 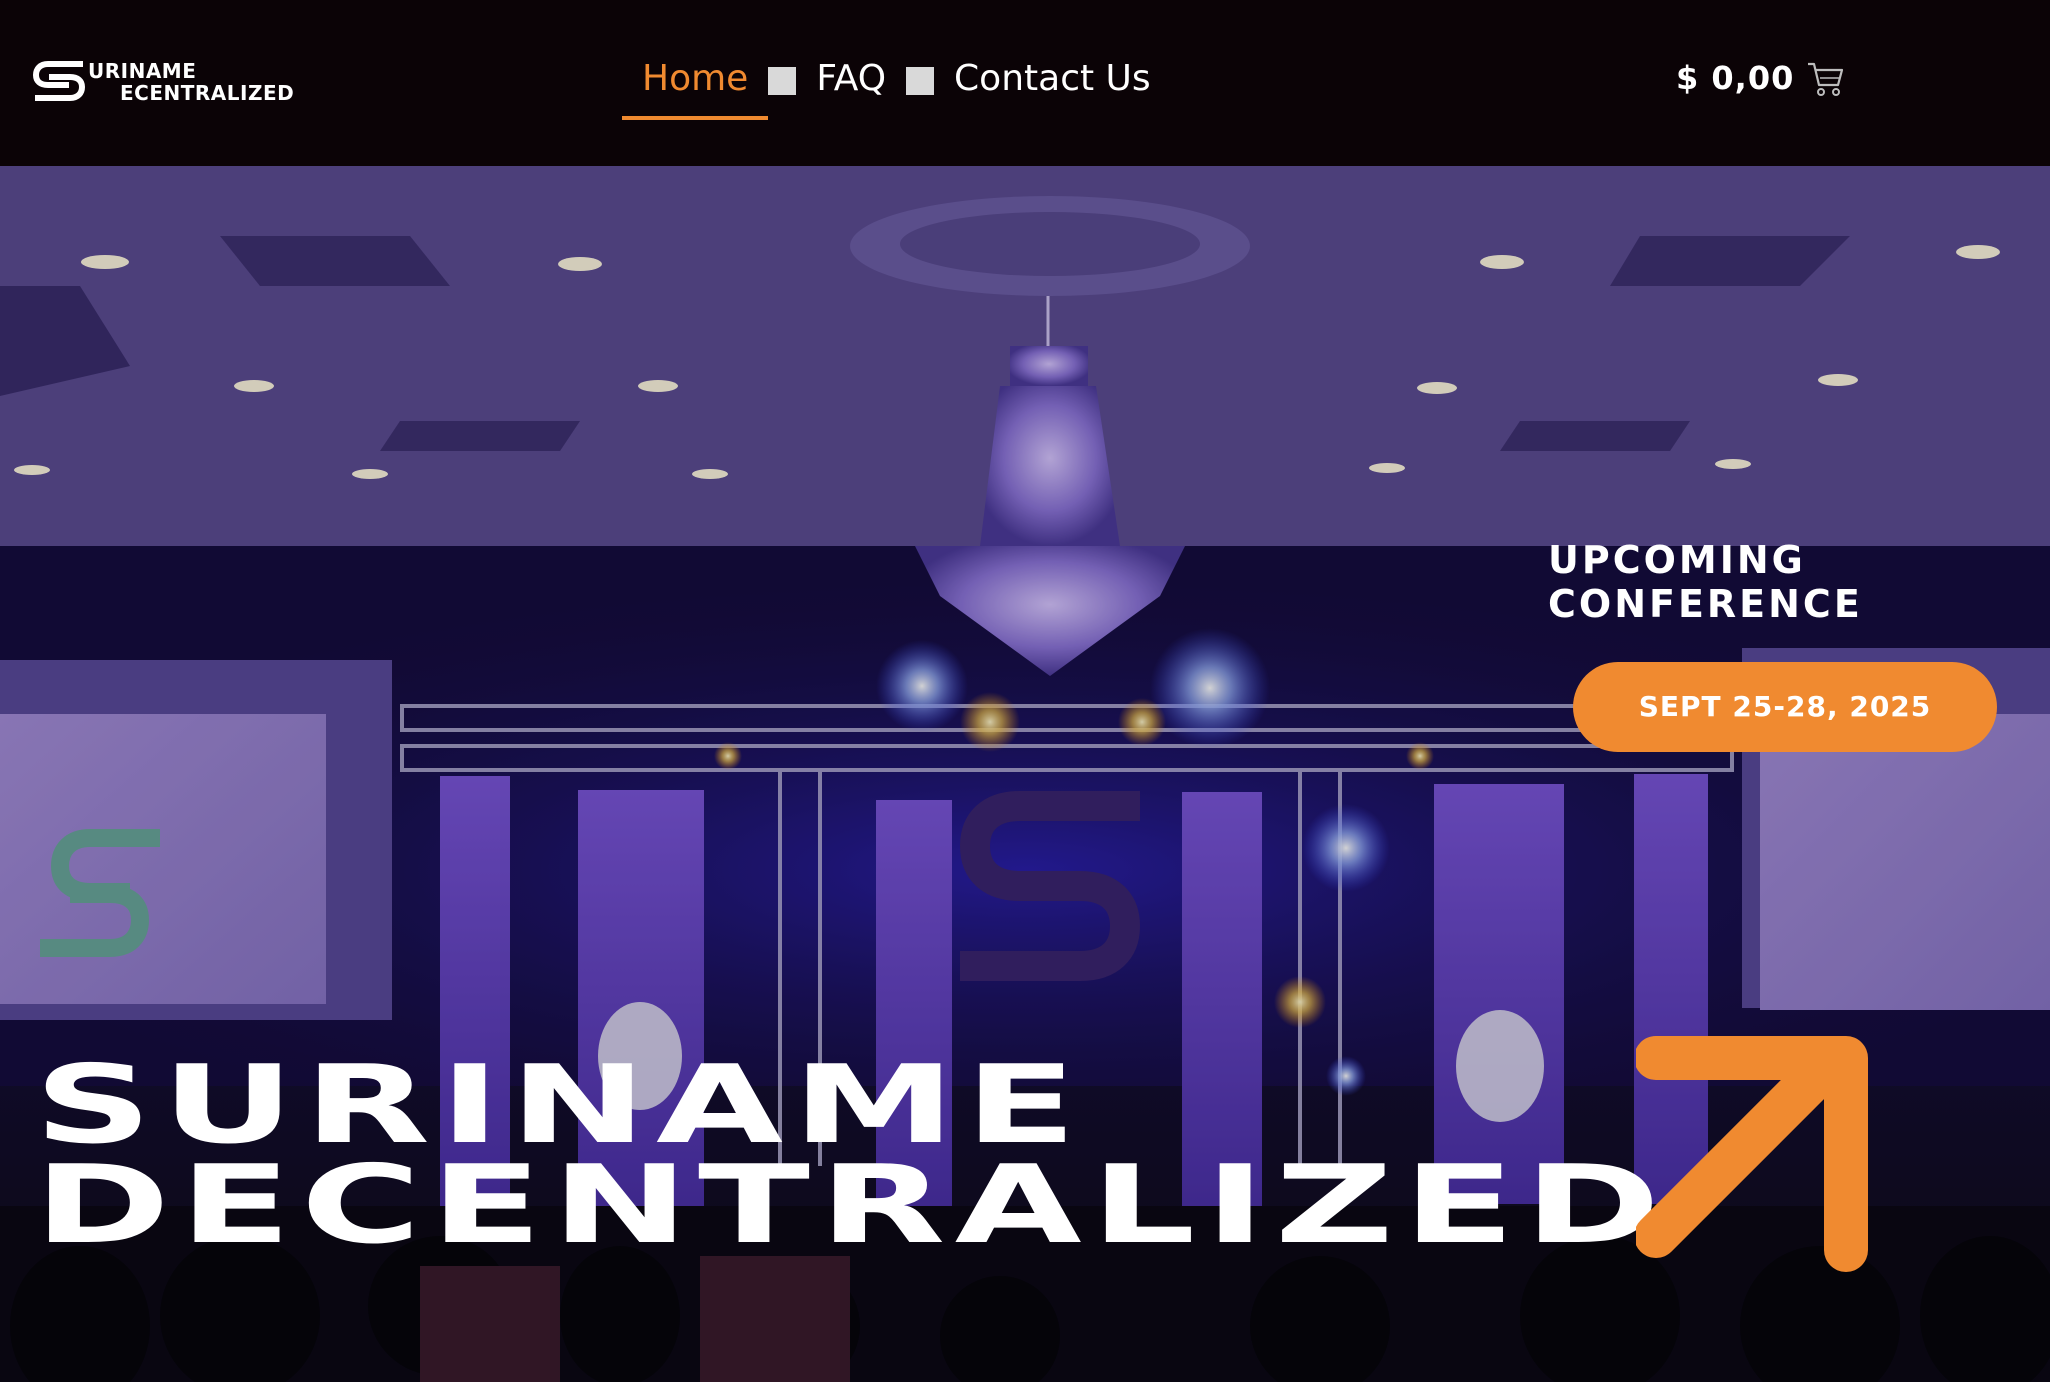 What do you see at coordinates (852, 1205) in the screenshot?
I see `hero-title-line2: DECENTRALIZED` at bounding box center [852, 1205].